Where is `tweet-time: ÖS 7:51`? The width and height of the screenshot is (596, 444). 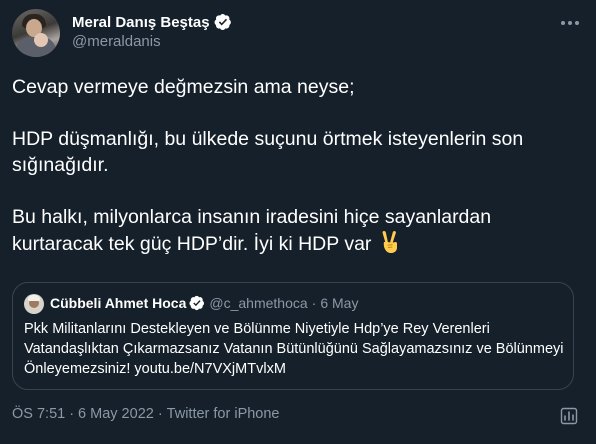
tweet-time: ÖS 7:51 is located at coordinates (38, 414).